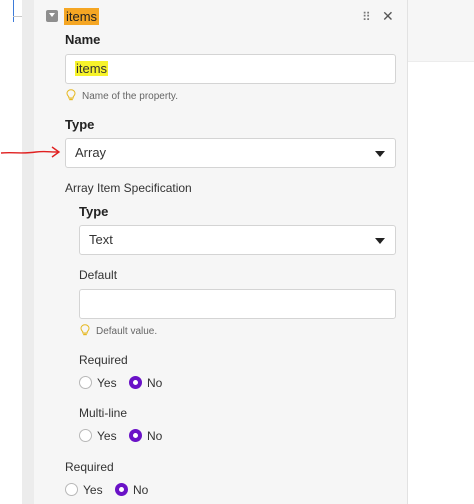 The image size is (474, 504). I want to click on left-tree-gutter, so click(11, 252).